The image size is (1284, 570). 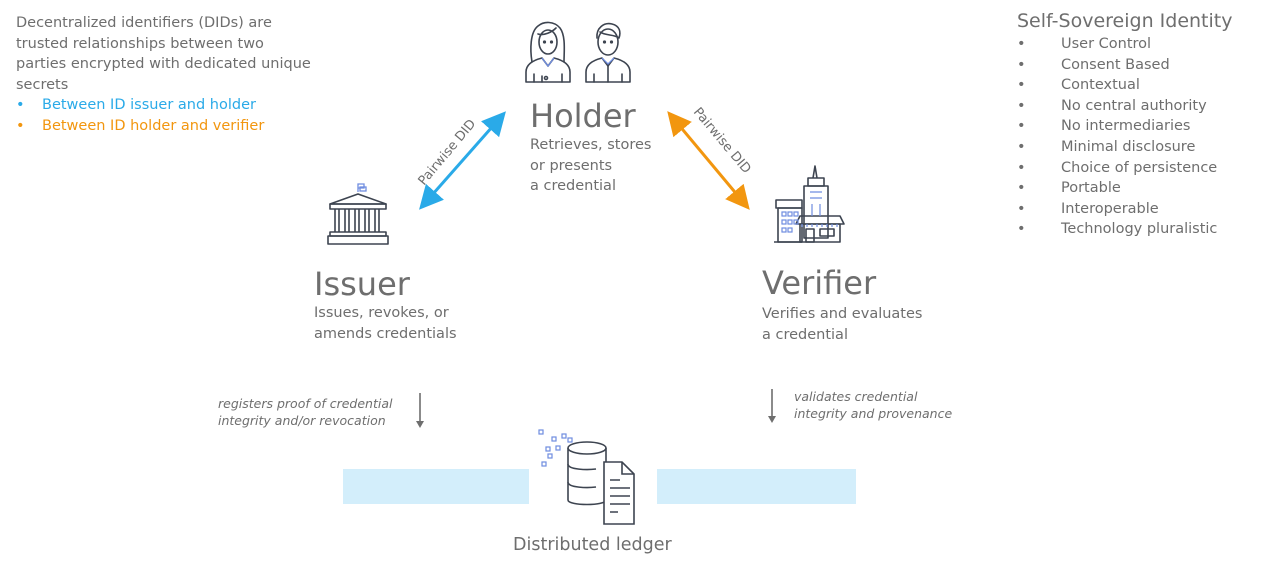 I want to click on verifier-title: Verifier, so click(x=819, y=283).